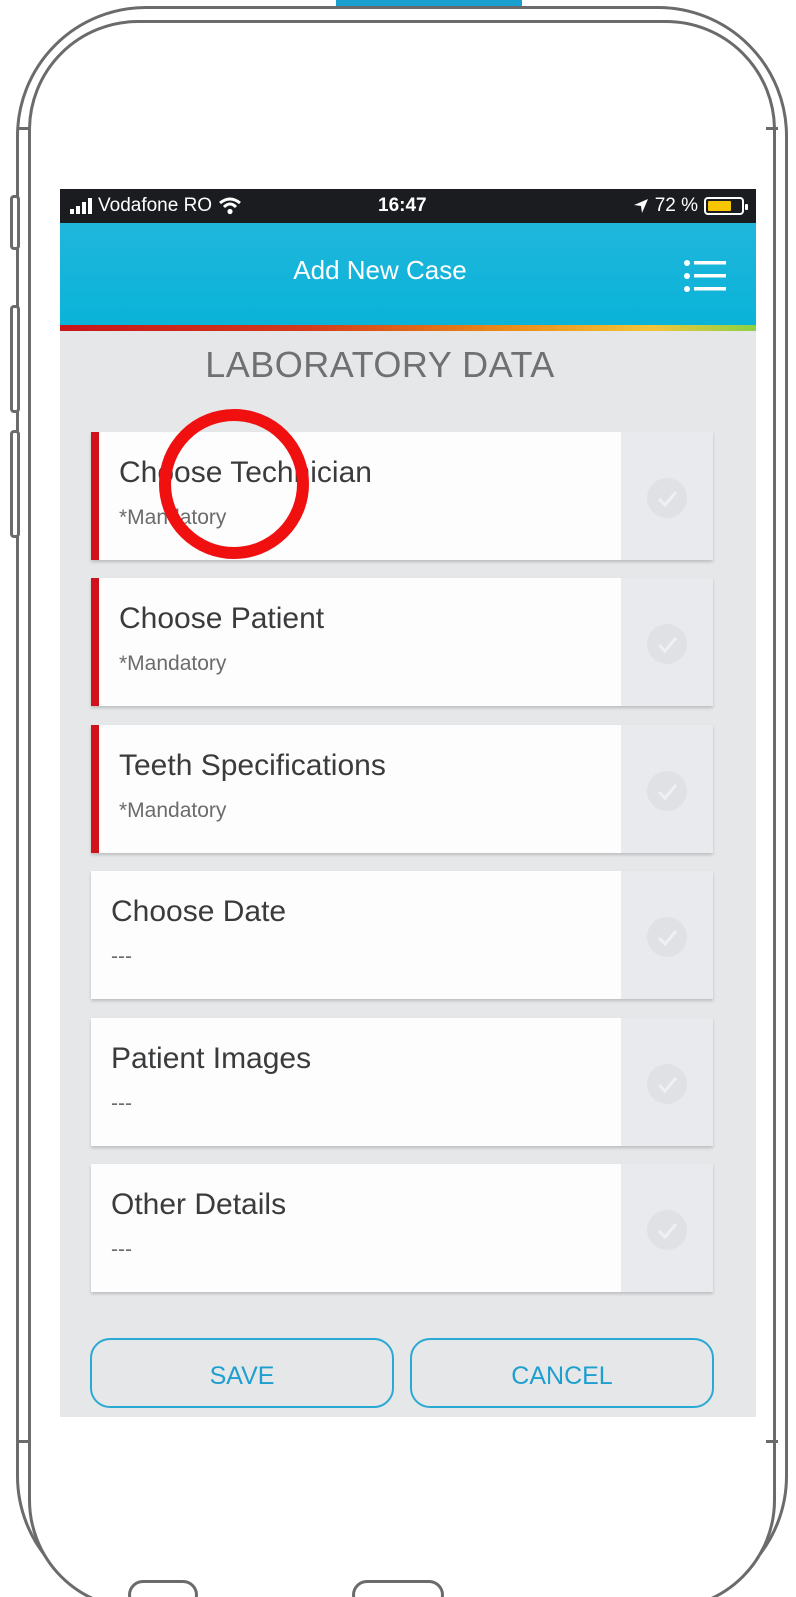  Describe the element at coordinates (380, 270) in the screenshot. I see `page-title: Add New Case` at that location.